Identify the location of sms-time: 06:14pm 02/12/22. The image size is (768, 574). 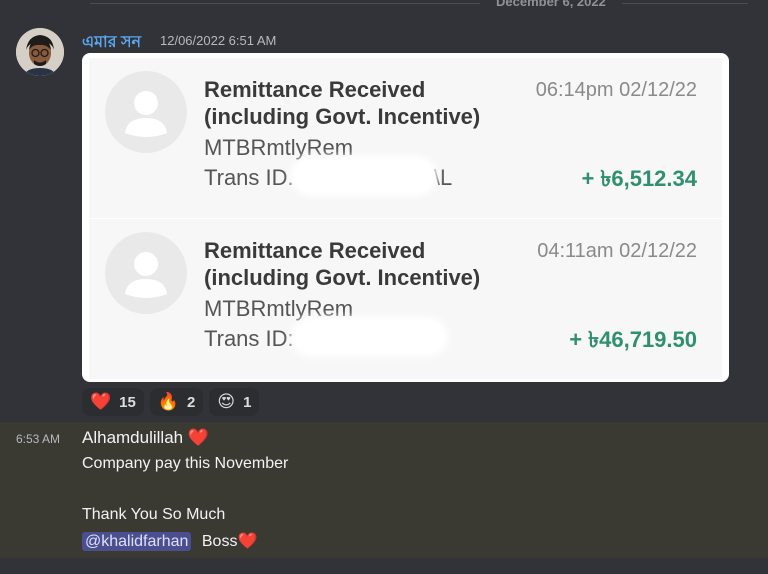
(616, 90).